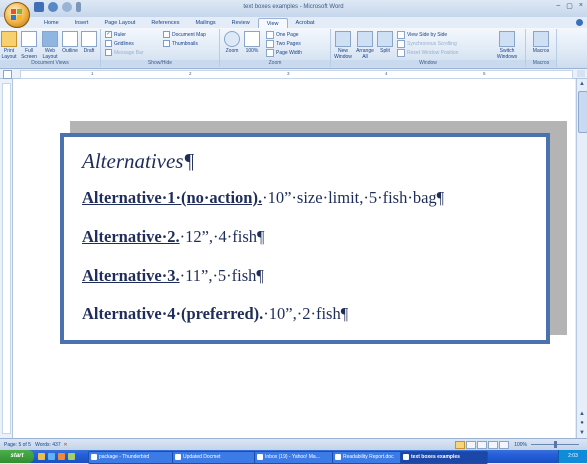  What do you see at coordinates (108, 34) in the screenshot?
I see `ruler-check-icon: ✓` at bounding box center [108, 34].